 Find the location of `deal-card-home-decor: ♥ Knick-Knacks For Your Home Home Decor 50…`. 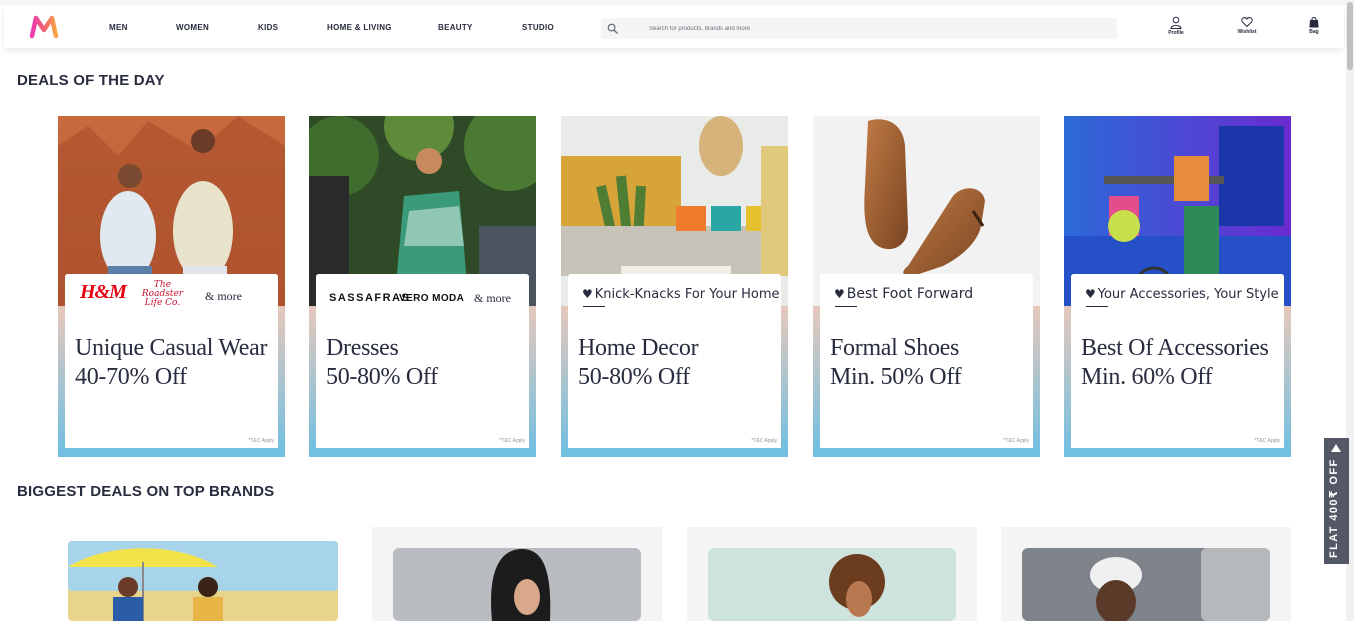

deal-card-home-decor: ♥ Knick-Knacks For Your Home Home Decor 50… is located at coordinates (674, 286).